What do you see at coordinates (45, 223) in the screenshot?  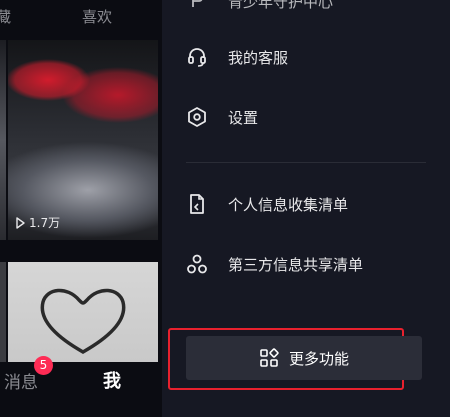 I see `view-count-text: 1.7万` at bounding box center [45, 223].